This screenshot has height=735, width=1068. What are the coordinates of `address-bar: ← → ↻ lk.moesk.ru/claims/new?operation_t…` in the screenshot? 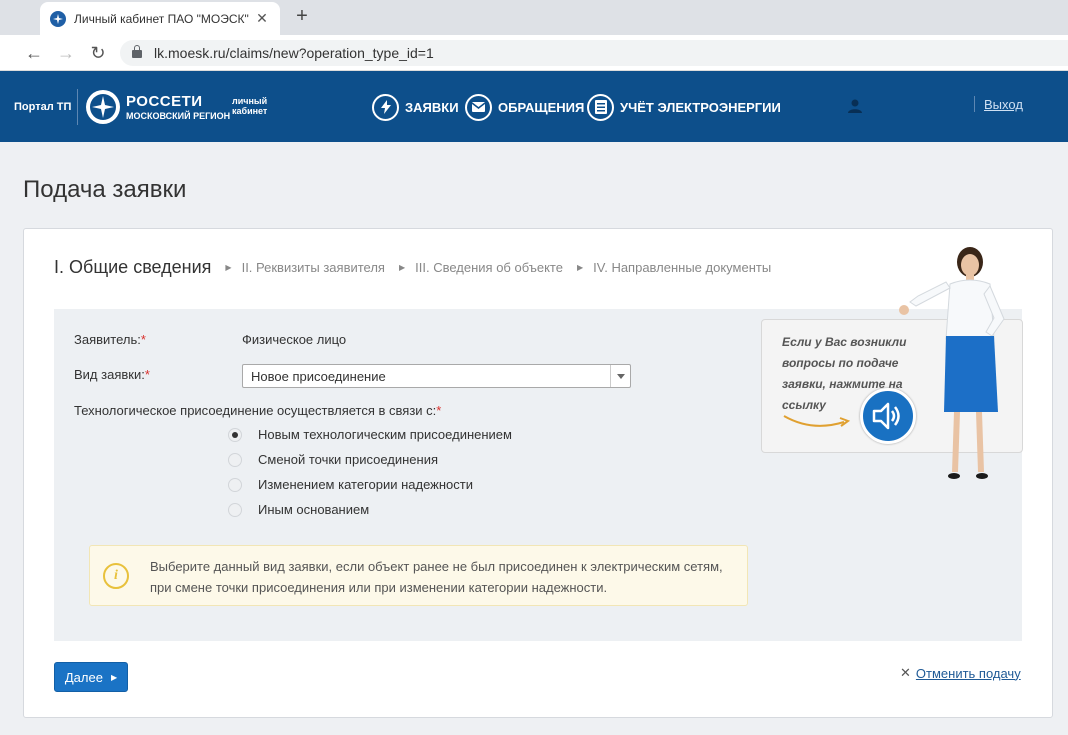 It's located at (534, 53).